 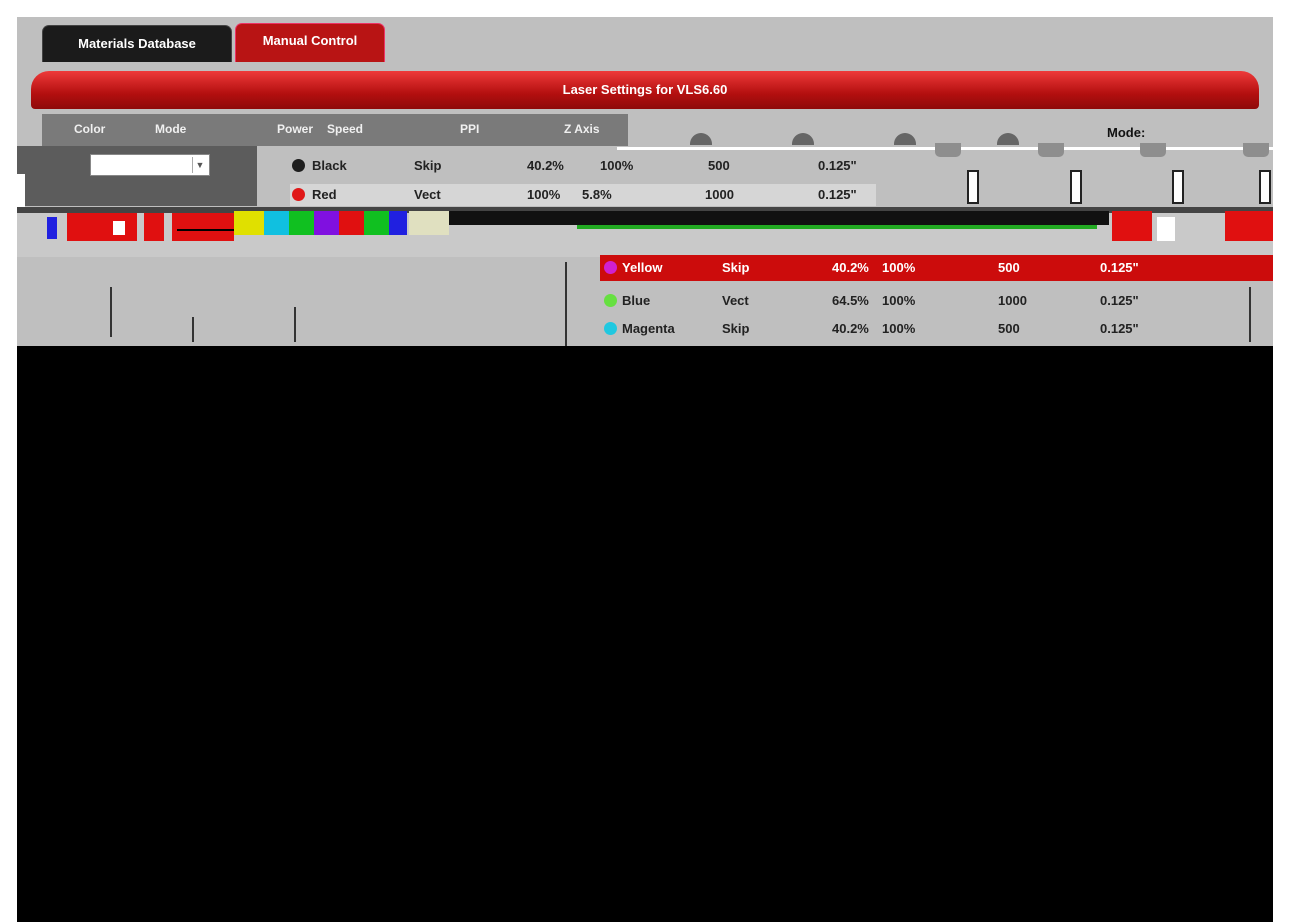 I want to click on row-color: Red, so click(x=324, y=194).